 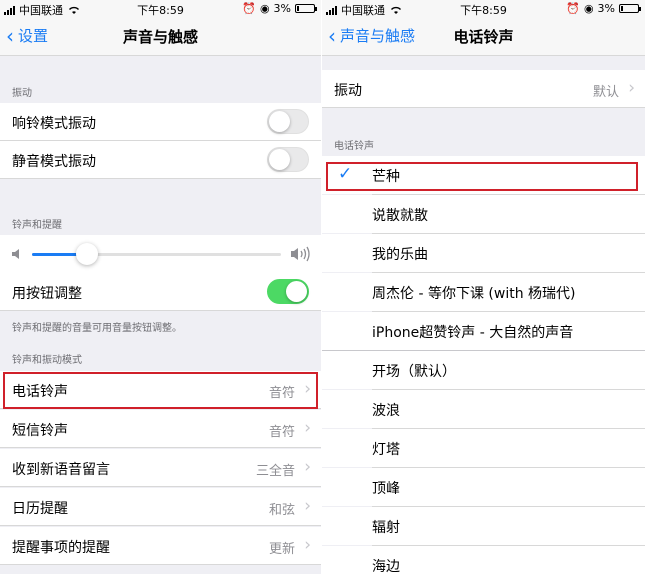 I want to click on vibration-row: 振动 默认 ›, so click(x=483, y=89).